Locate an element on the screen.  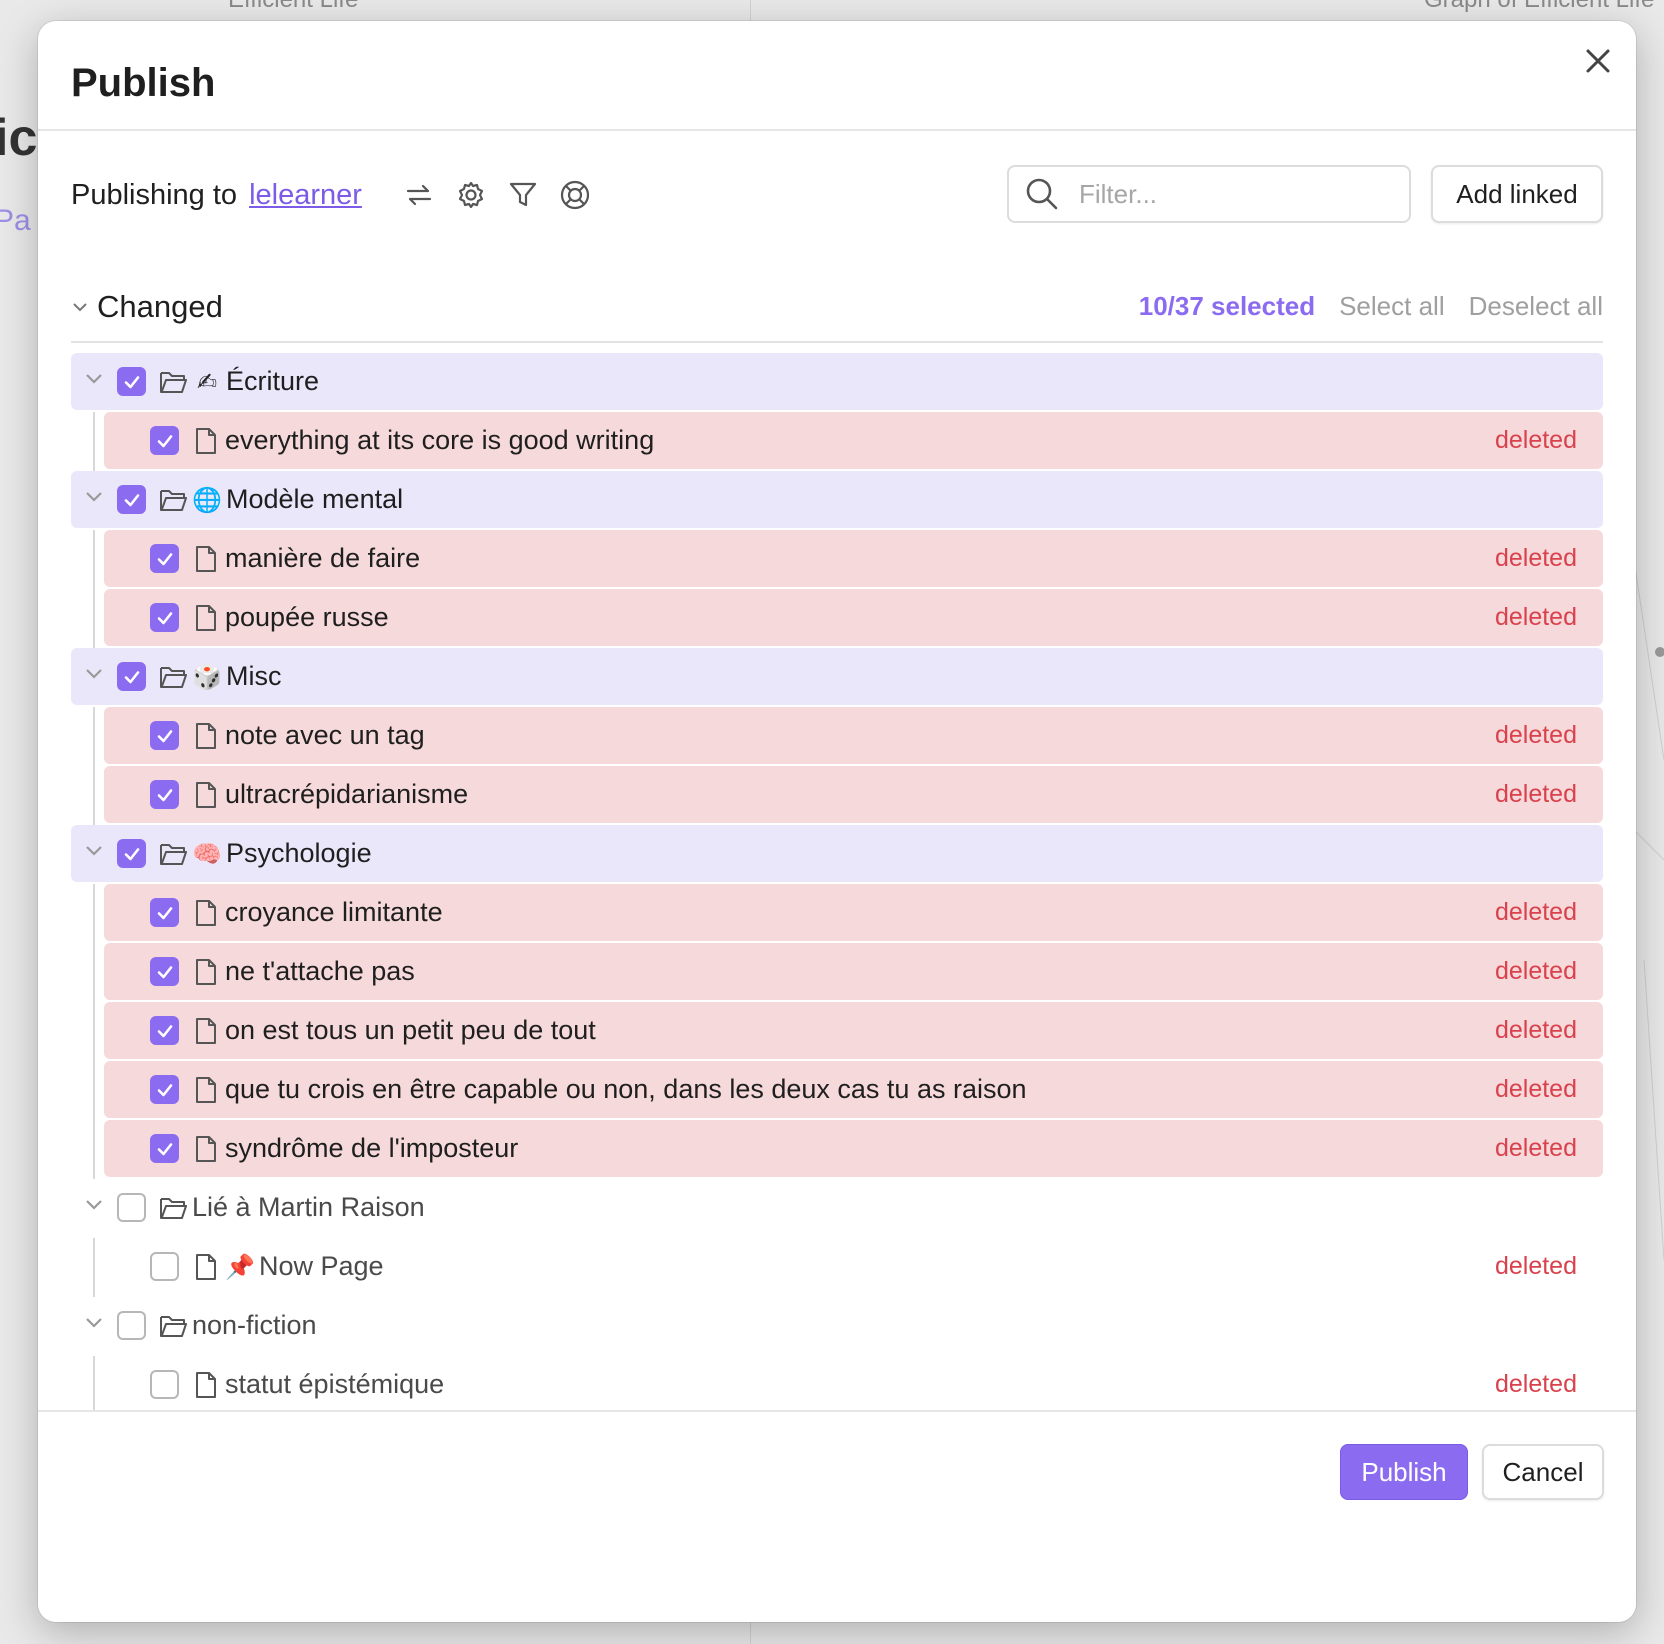
file-row: manière de faire deleted is located at coordinates (853, 558).